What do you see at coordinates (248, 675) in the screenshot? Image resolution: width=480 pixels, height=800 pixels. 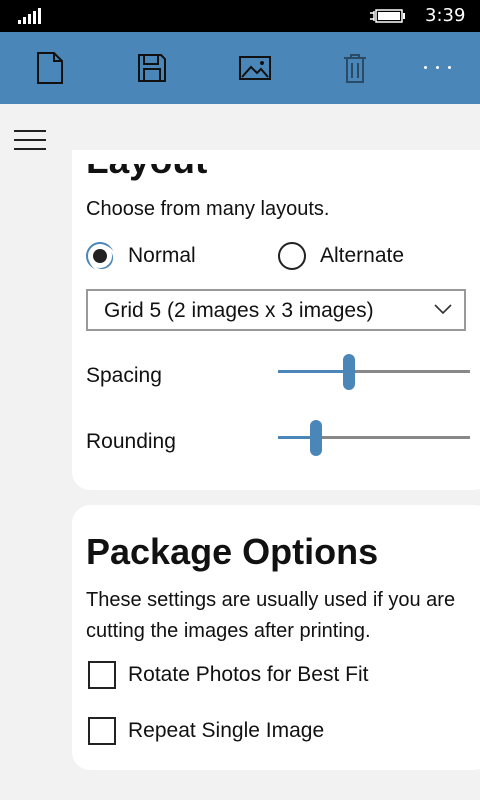 I see `rotate-photos-label: Rotate Photos for Best Fit` at bounding box center [248, 675].